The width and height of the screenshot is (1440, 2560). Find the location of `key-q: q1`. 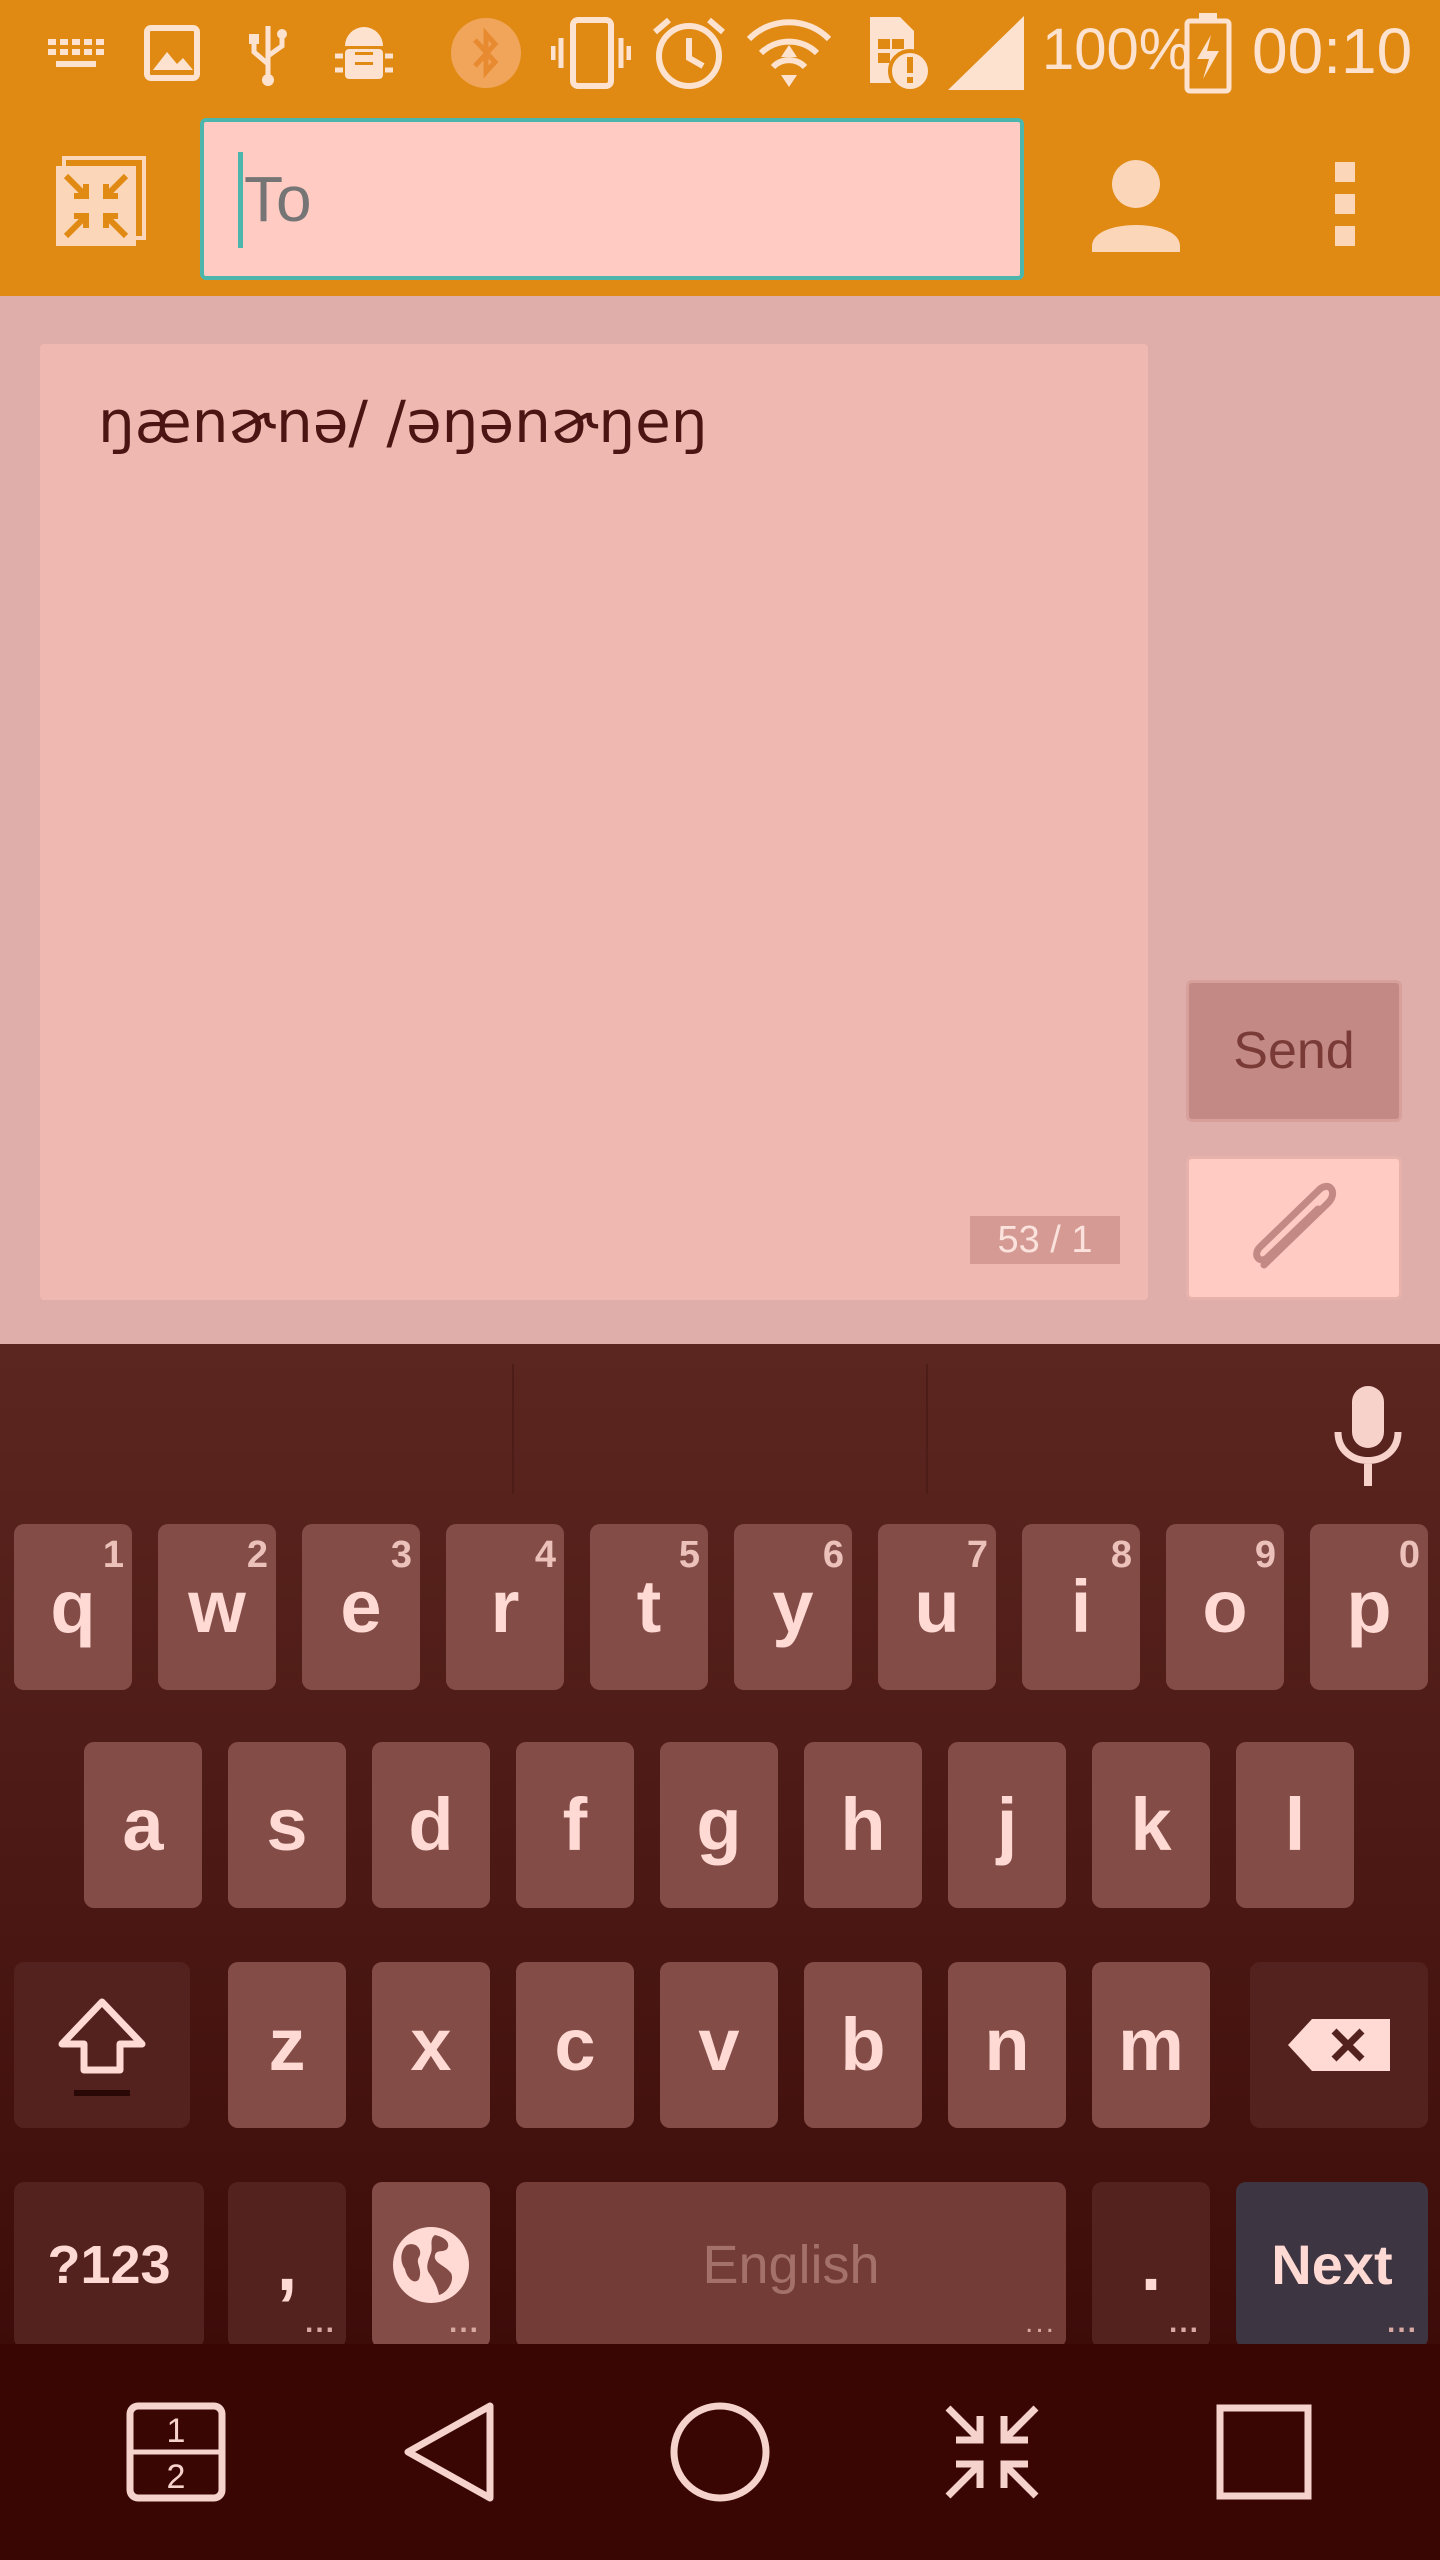

key-q: q1 is located at coordinates (73, 1607).